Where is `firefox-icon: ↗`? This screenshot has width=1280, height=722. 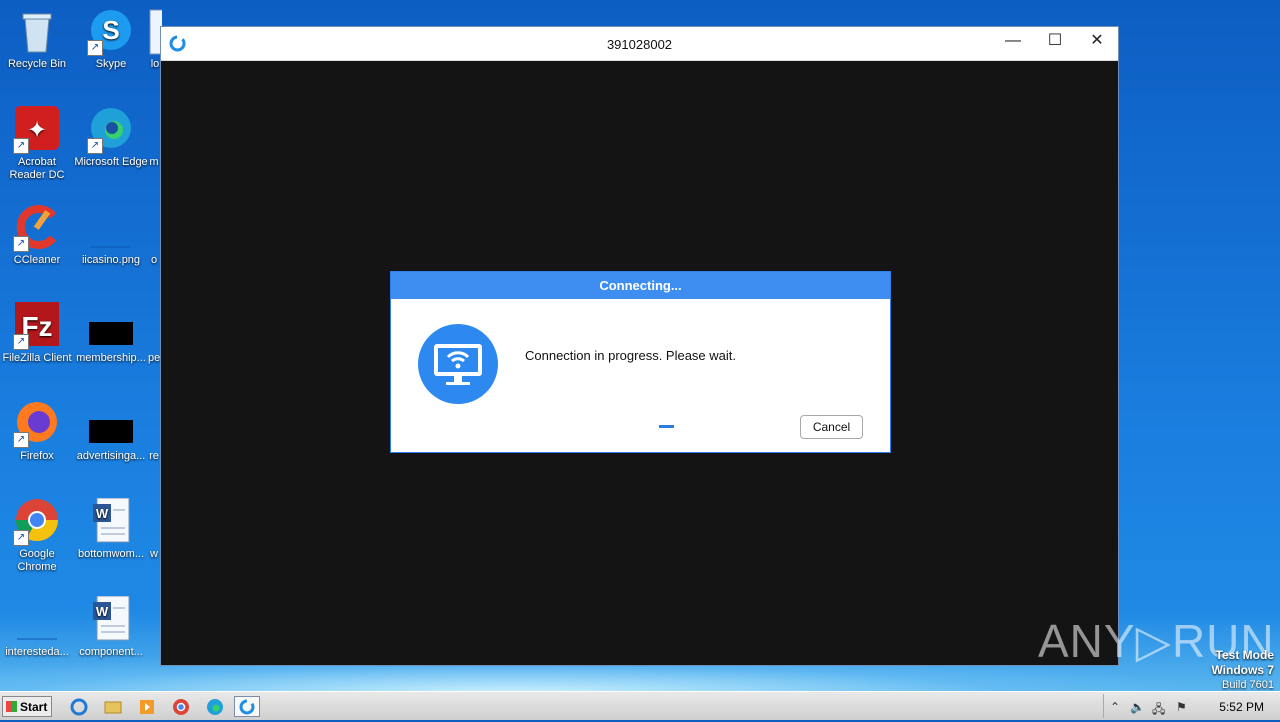
firefox-icon: ↗ is located at coordinates (37, 424).